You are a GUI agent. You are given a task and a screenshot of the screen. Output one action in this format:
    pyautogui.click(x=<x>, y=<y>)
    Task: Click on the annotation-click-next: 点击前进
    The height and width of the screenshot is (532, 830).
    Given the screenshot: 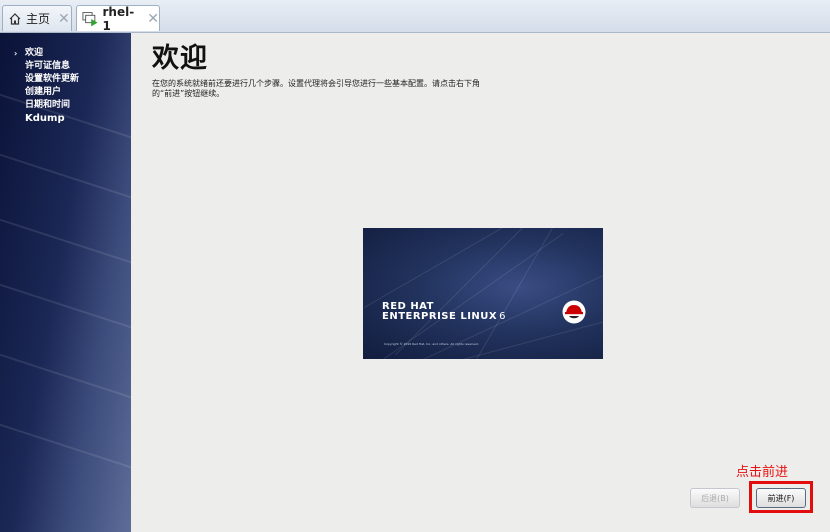 What is the action you would take?
    pyautogui.click(x=762, y=472)
    